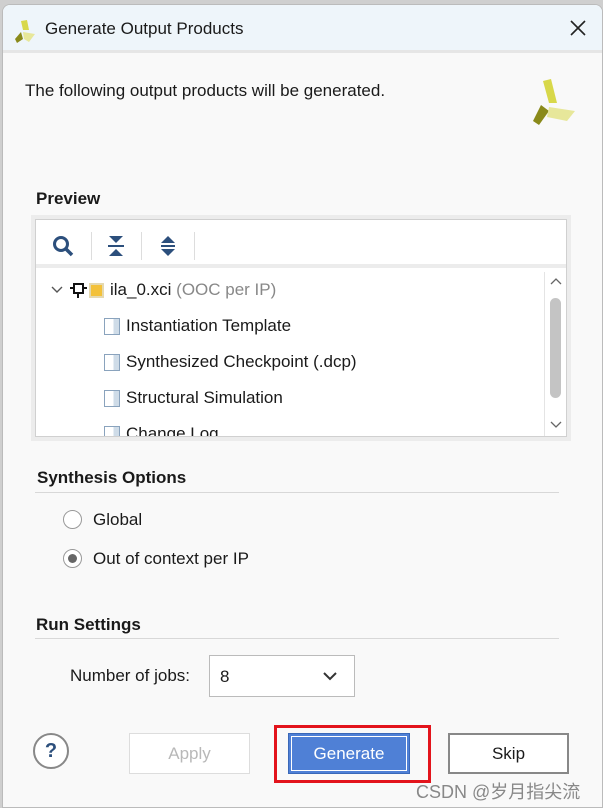 The width and height of the screenshot is (603, 808). Describe the element at coordinates (282, 676) in the screenshot. I see `jobs-dropdown: 8` at that location.